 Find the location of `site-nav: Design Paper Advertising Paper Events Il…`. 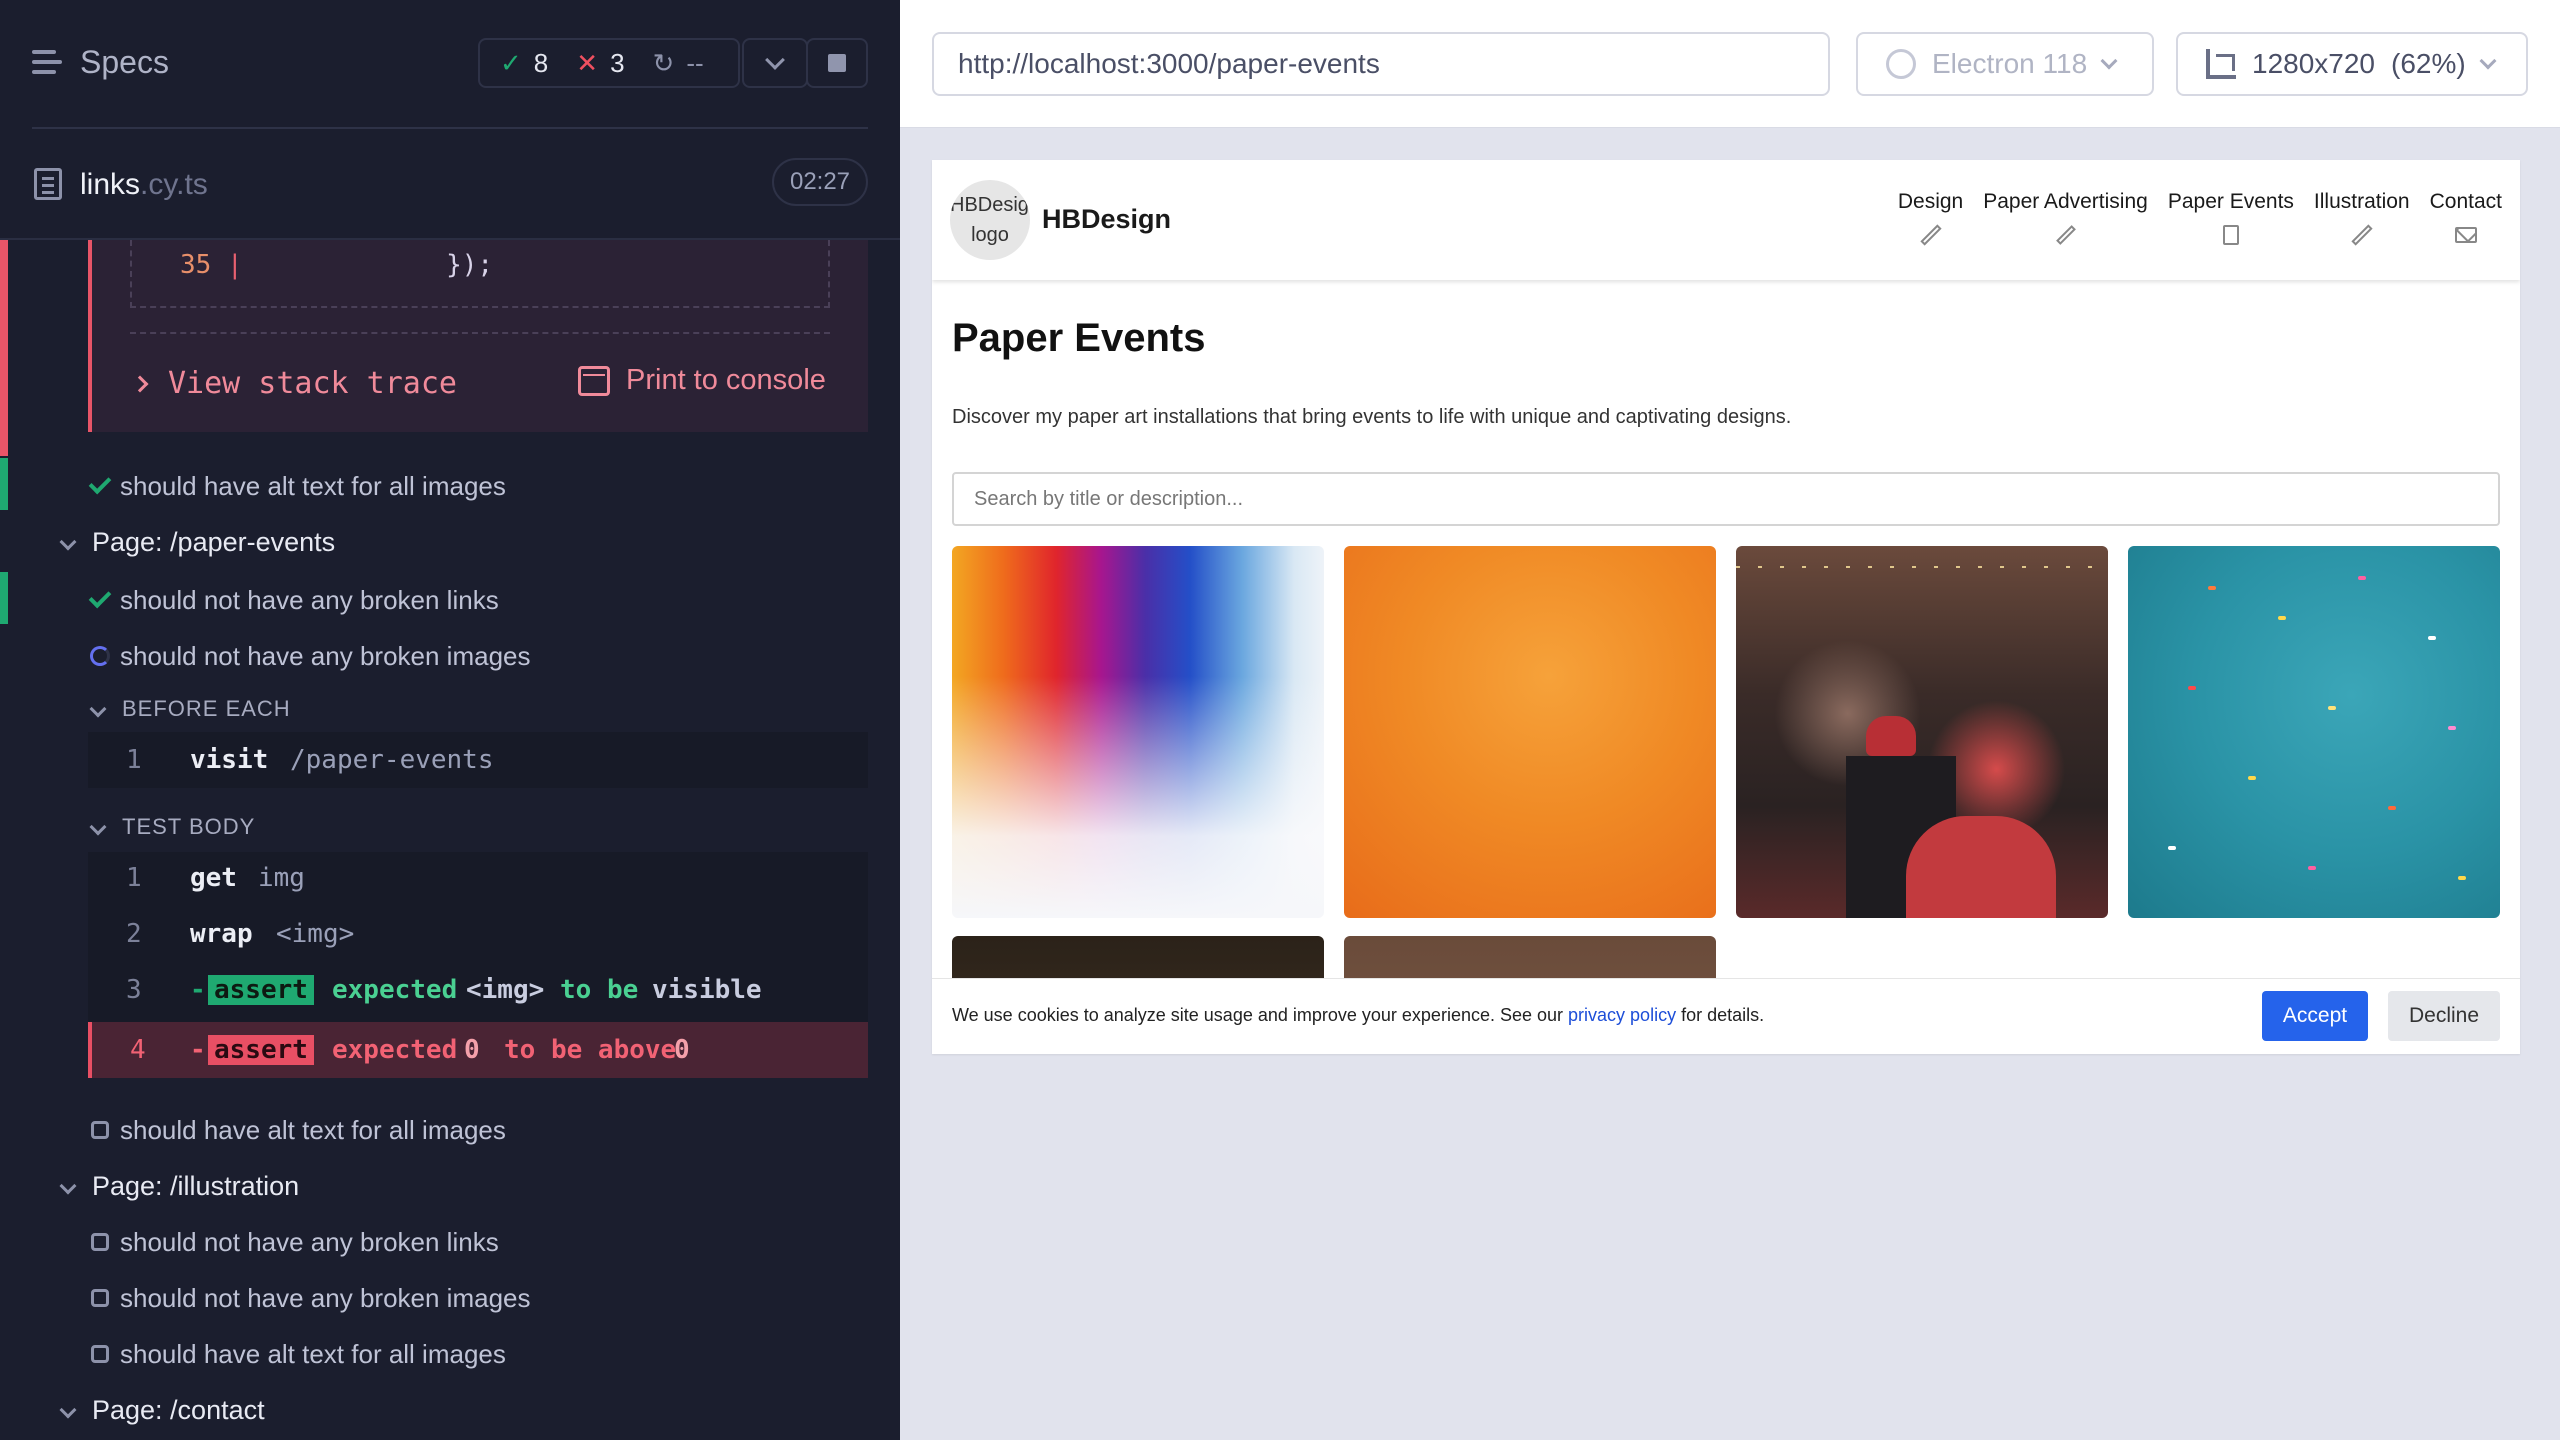

site-nav: Design Paper Advertising Paper Events Il… is located at coordinates (2200, 218).